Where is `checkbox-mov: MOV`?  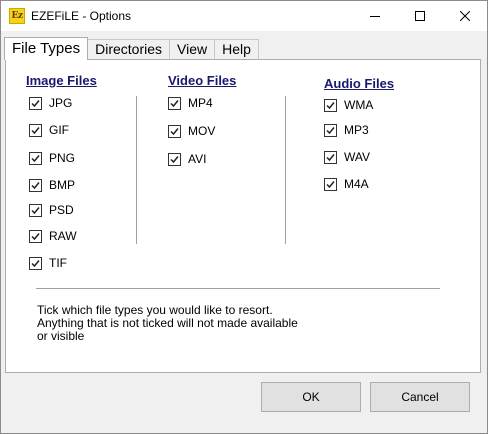 checkbox-mov: MOV is located at coordinates (191, 131).